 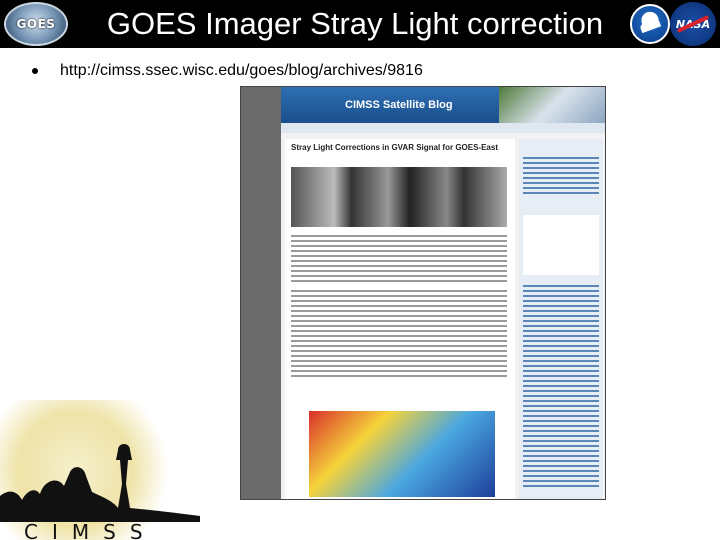 I want to click on cimss-silhouette-icon, so click(x=100, y=483).